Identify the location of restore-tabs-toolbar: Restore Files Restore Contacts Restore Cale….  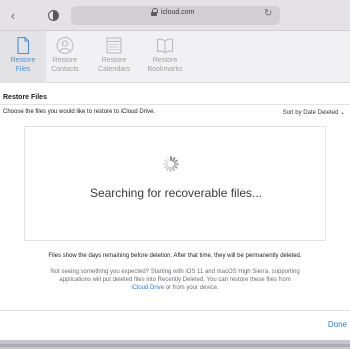
(175, 57).